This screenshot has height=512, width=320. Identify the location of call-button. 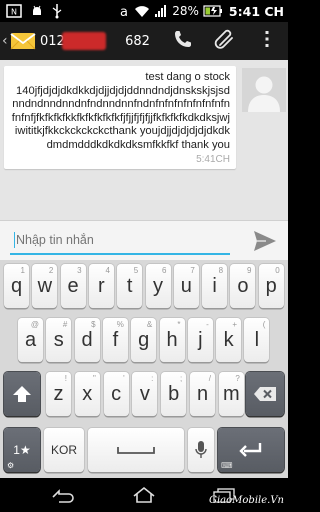
(183, 41).